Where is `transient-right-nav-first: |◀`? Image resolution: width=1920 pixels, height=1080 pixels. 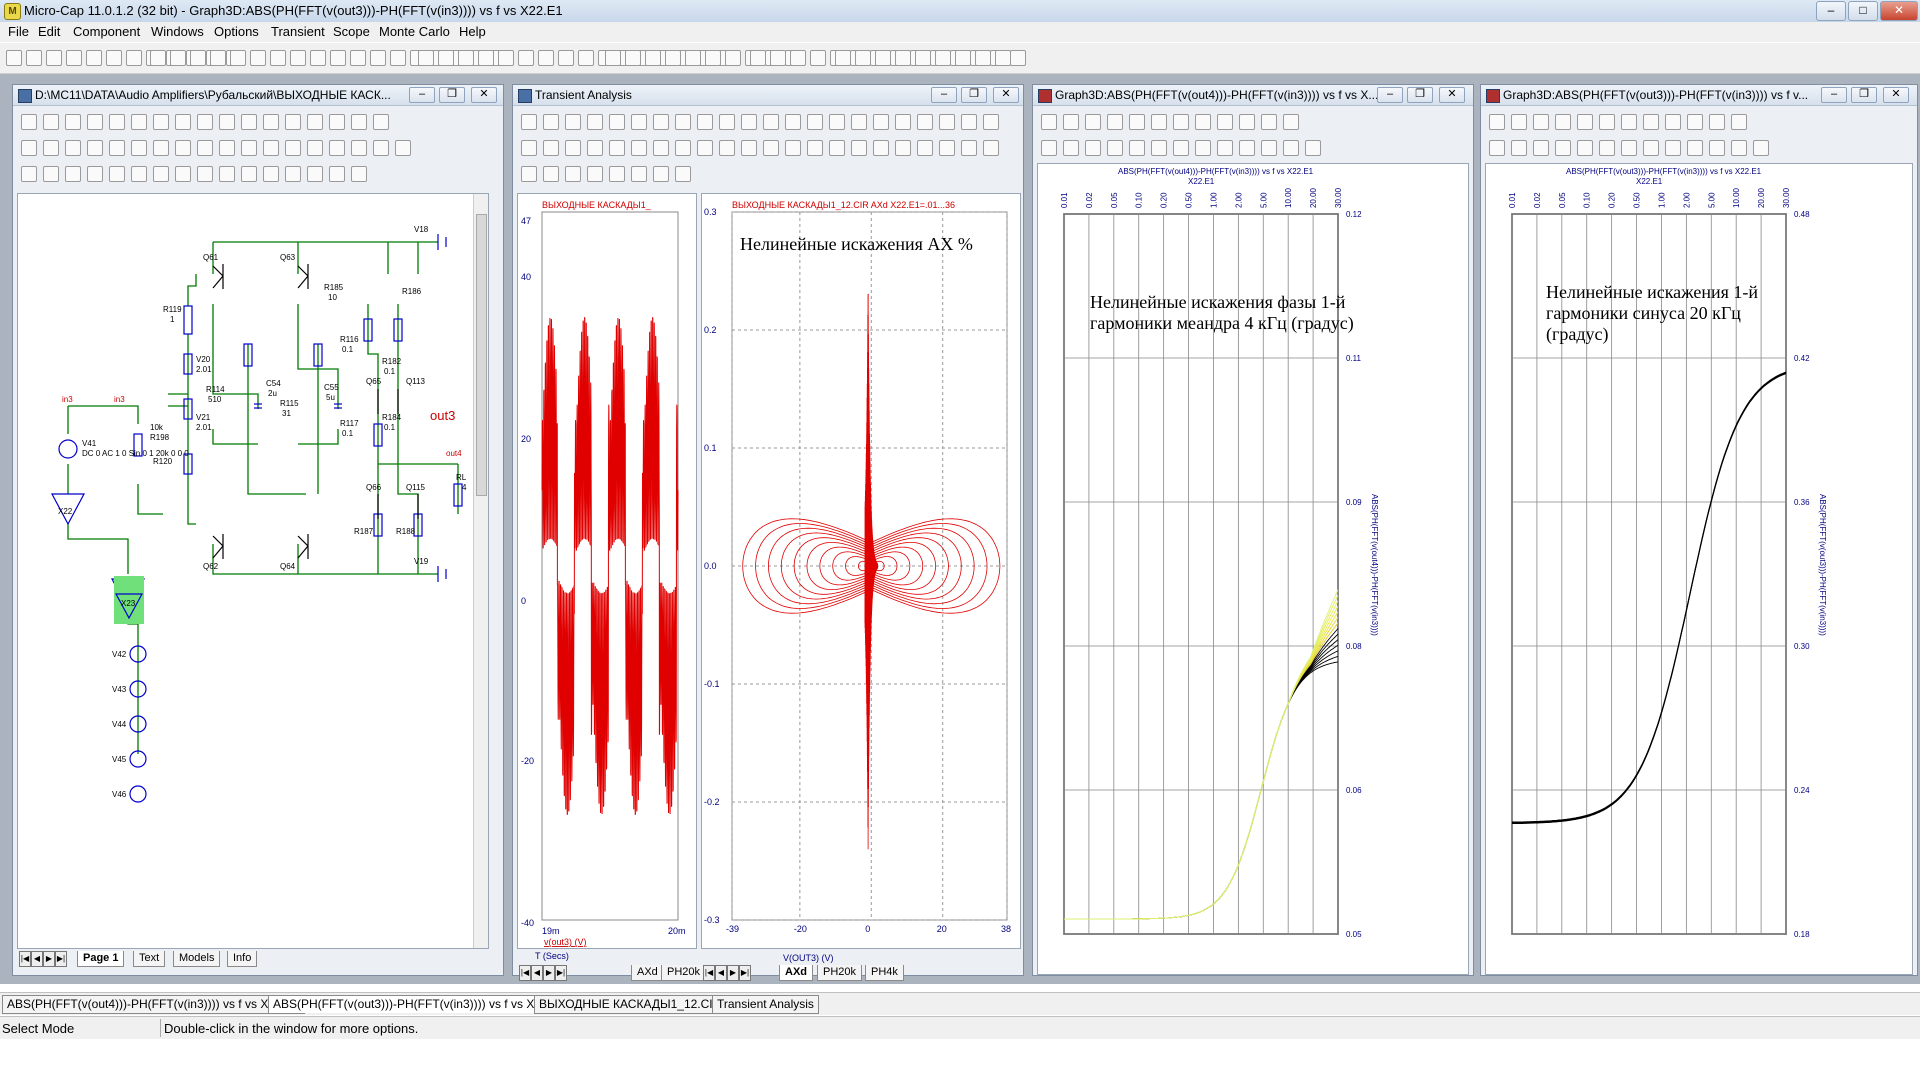
transient-right-nav-first: |◀ is located at coordinates (709, 973).